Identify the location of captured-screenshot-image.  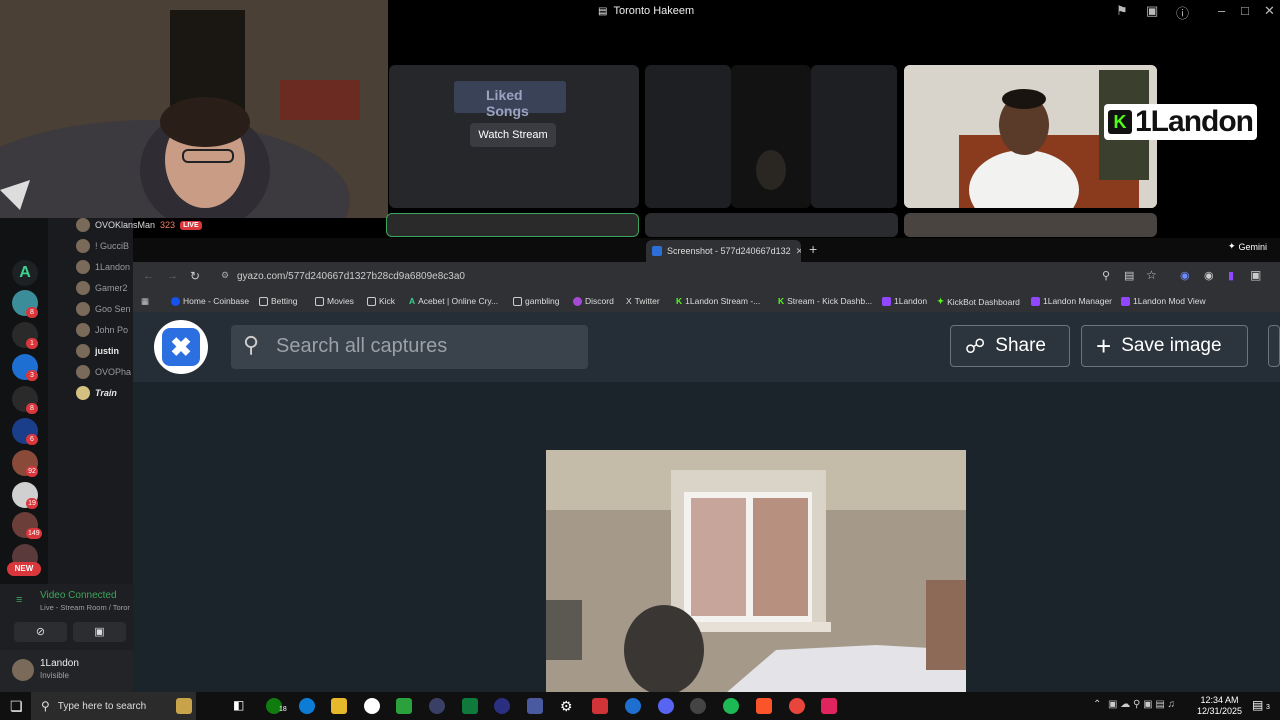
(756, 571).